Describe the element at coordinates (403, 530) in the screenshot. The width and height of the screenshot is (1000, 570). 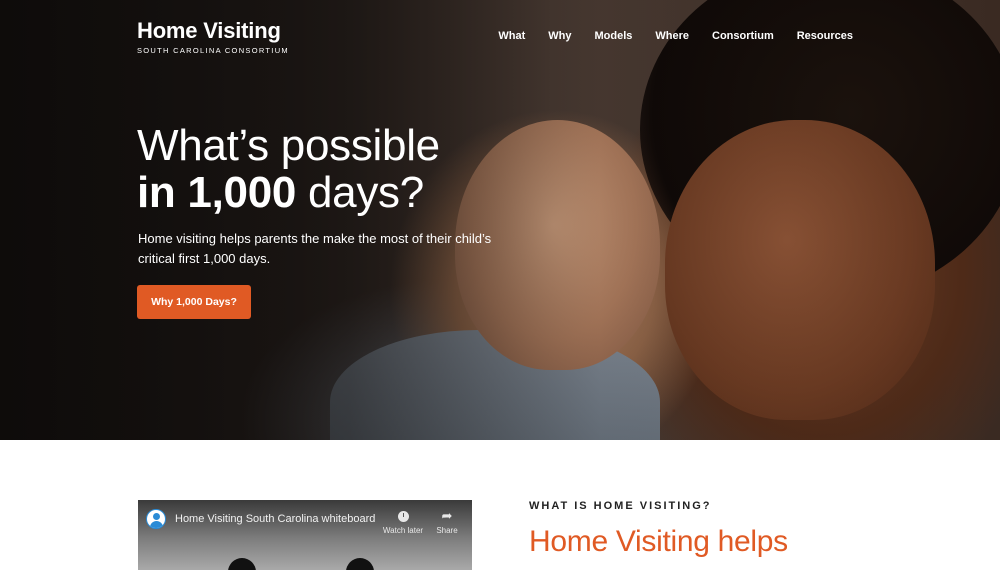
I see `watch-later-label: Watch later` at that location.